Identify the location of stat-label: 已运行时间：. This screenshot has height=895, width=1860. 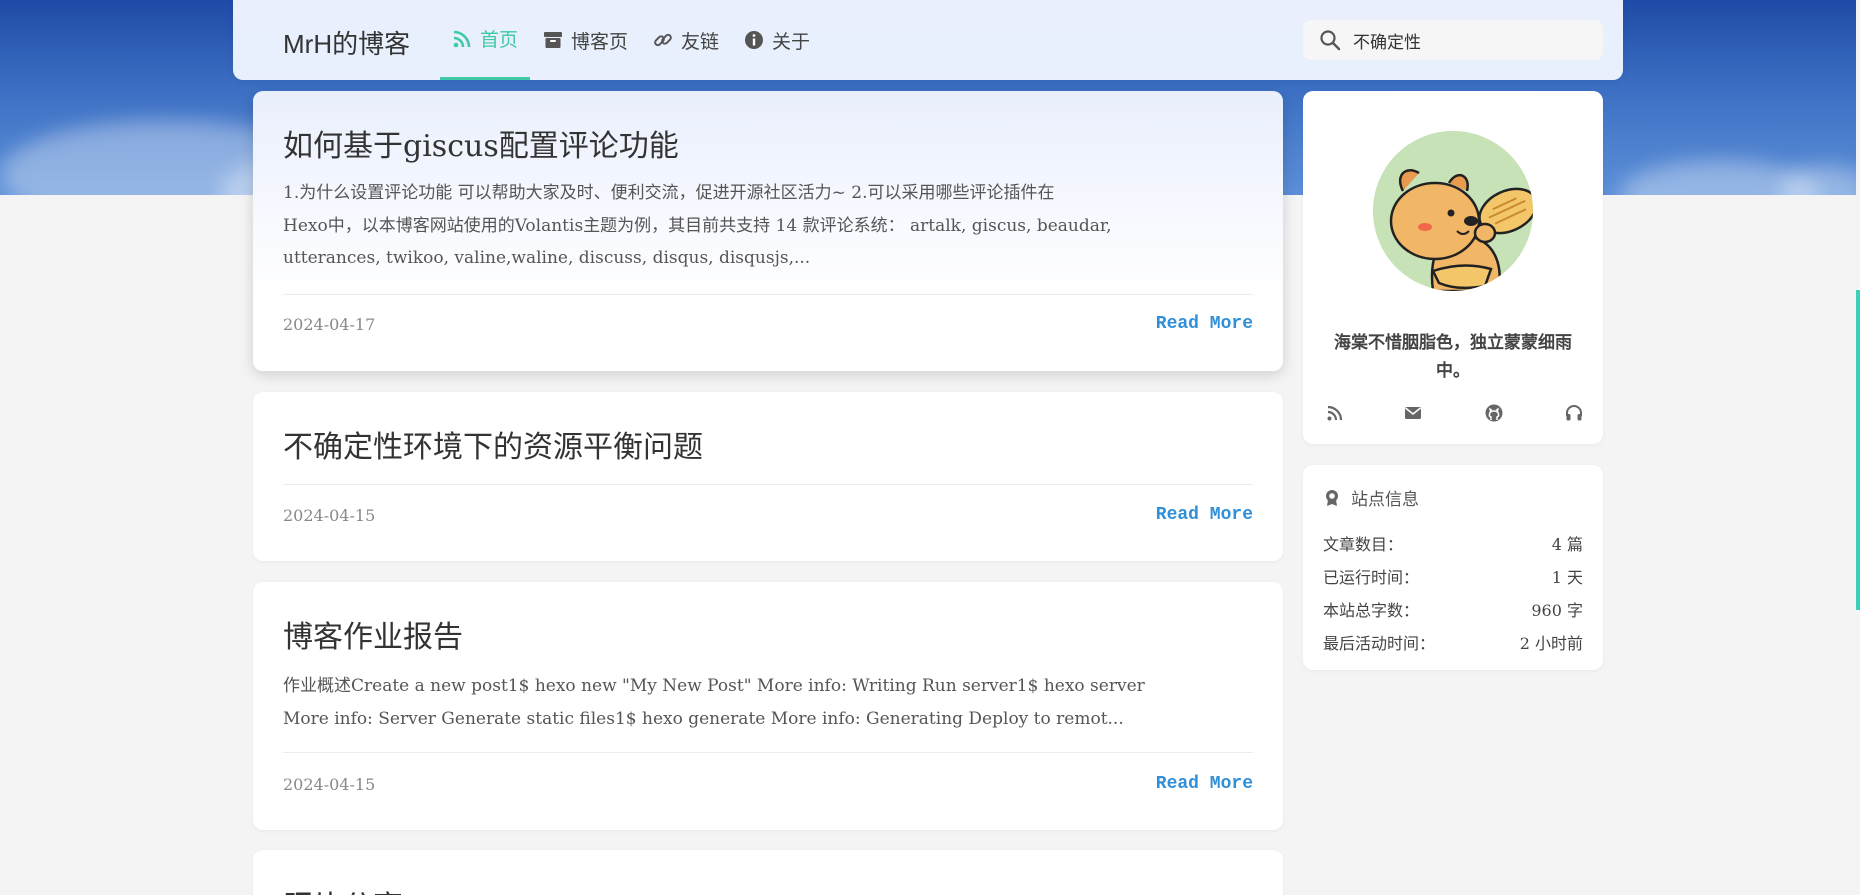
(1371, 577).